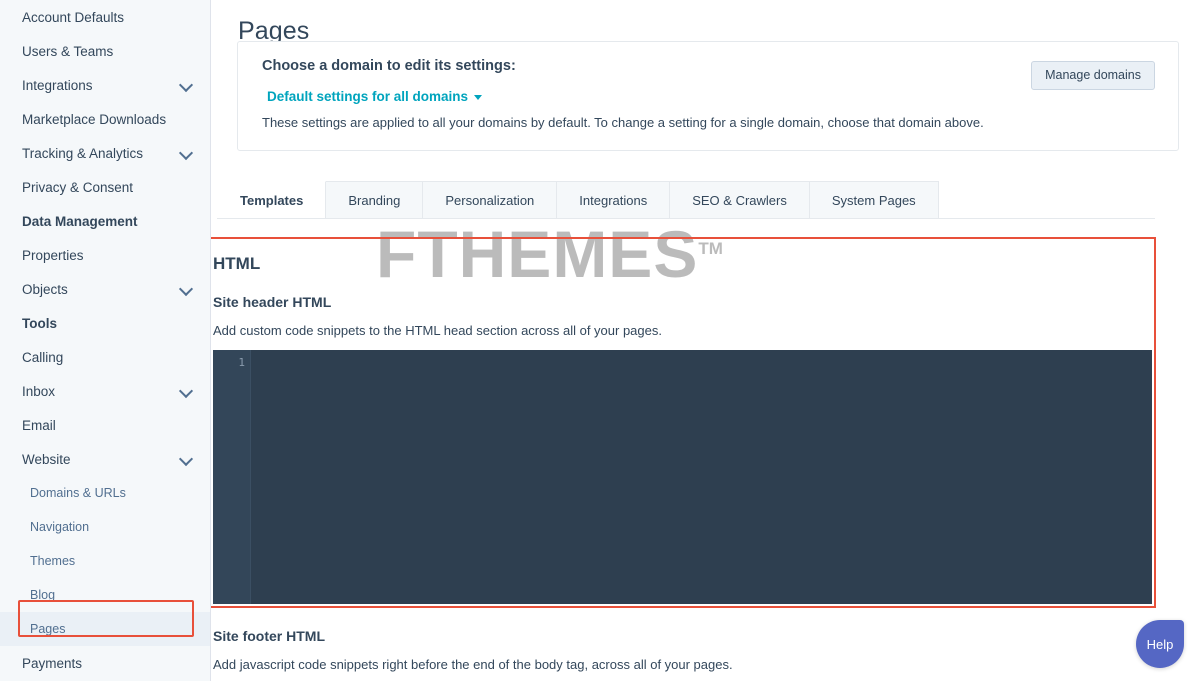 This screenshot has height=681, width=1200. I want to click on sidebar-item-inbox: Inbox, so click(105, 391).